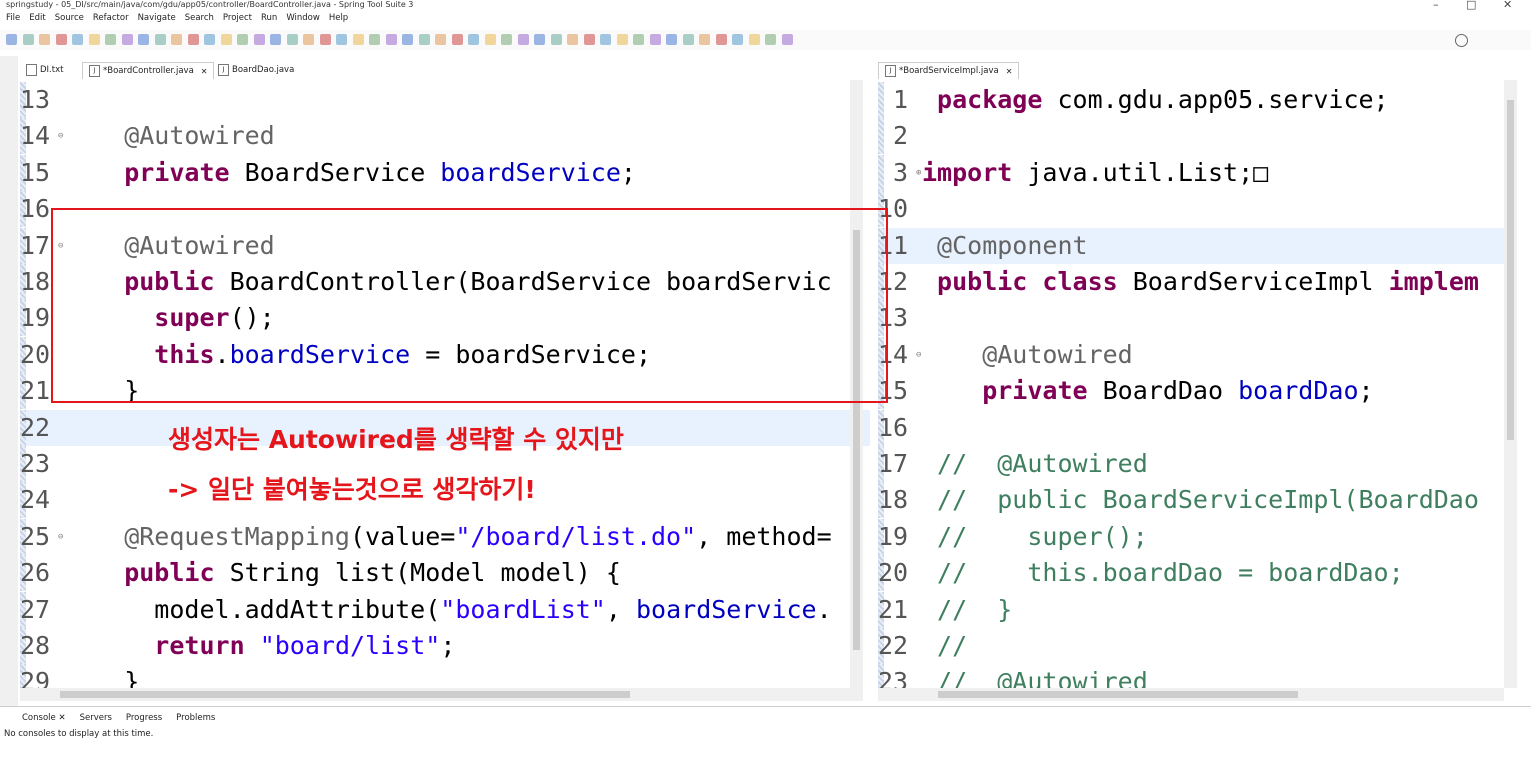  Describe the element at coordinates (1178, 500) in the screenshot. I see `code-line: 18 // public BoardServiceImpl(BoardDao` at that location.